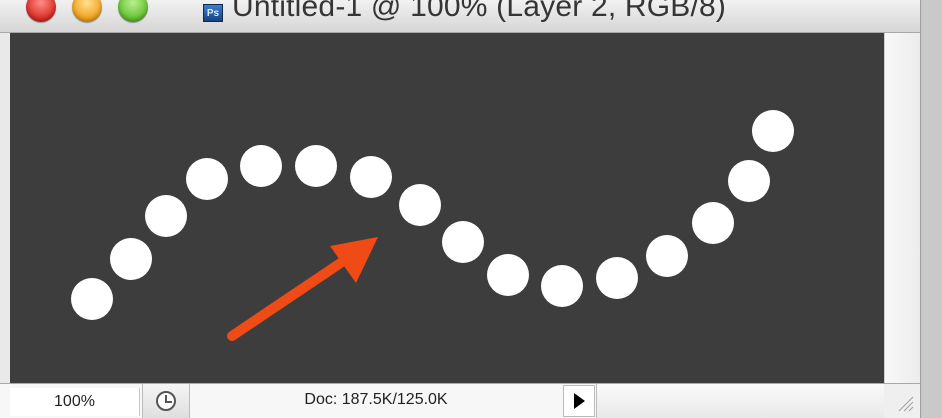 Image resolution: width=942 pixels, height=418 pixels. Describe the element at coordinates (302, 289) in the screenshot. I see `orange-arrow` at that location.